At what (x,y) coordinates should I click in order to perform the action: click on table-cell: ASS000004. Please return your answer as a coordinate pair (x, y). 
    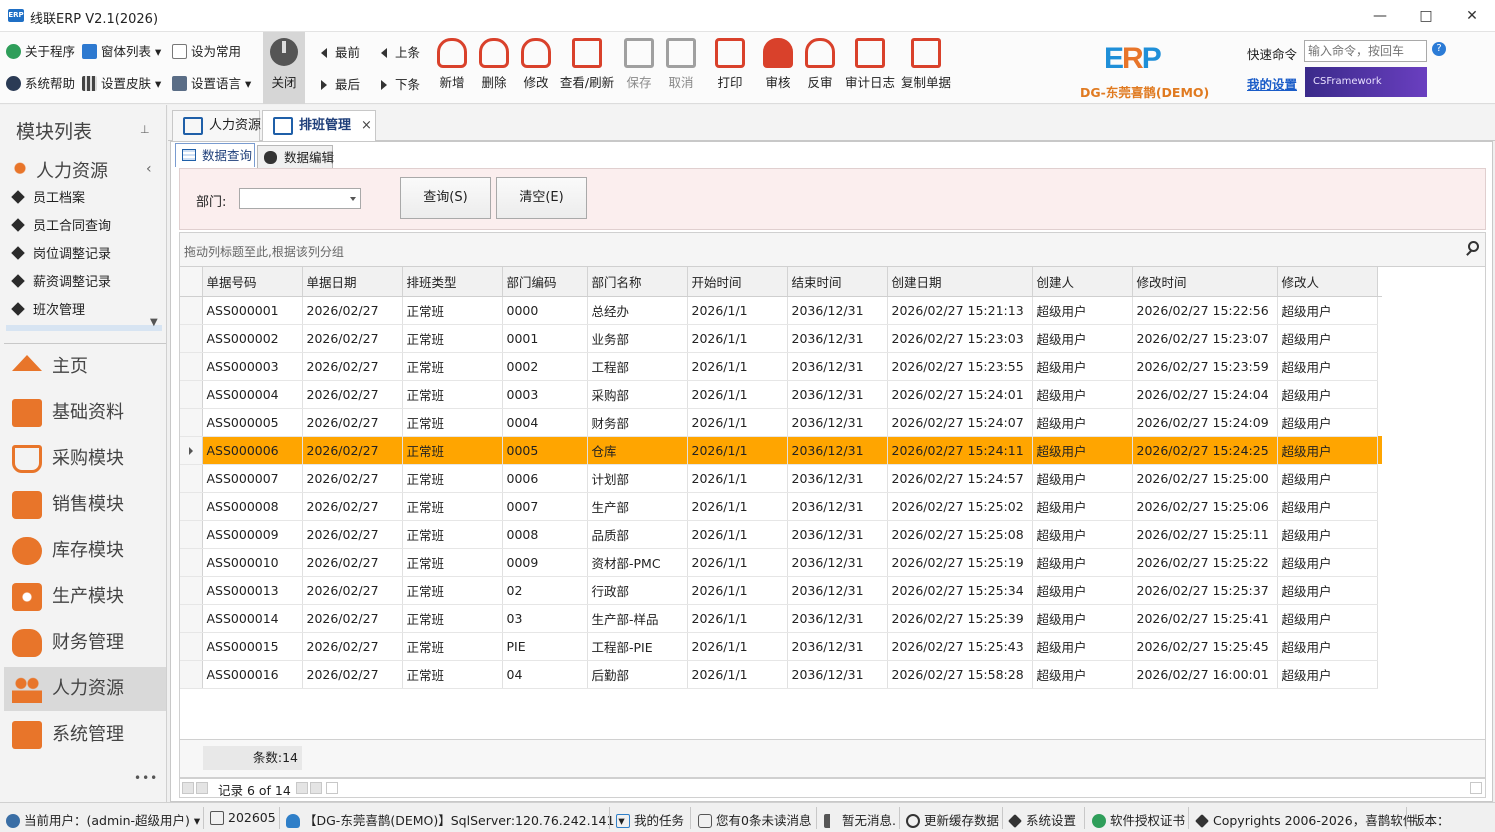
    Looking at the image, I should click on (252, 394).